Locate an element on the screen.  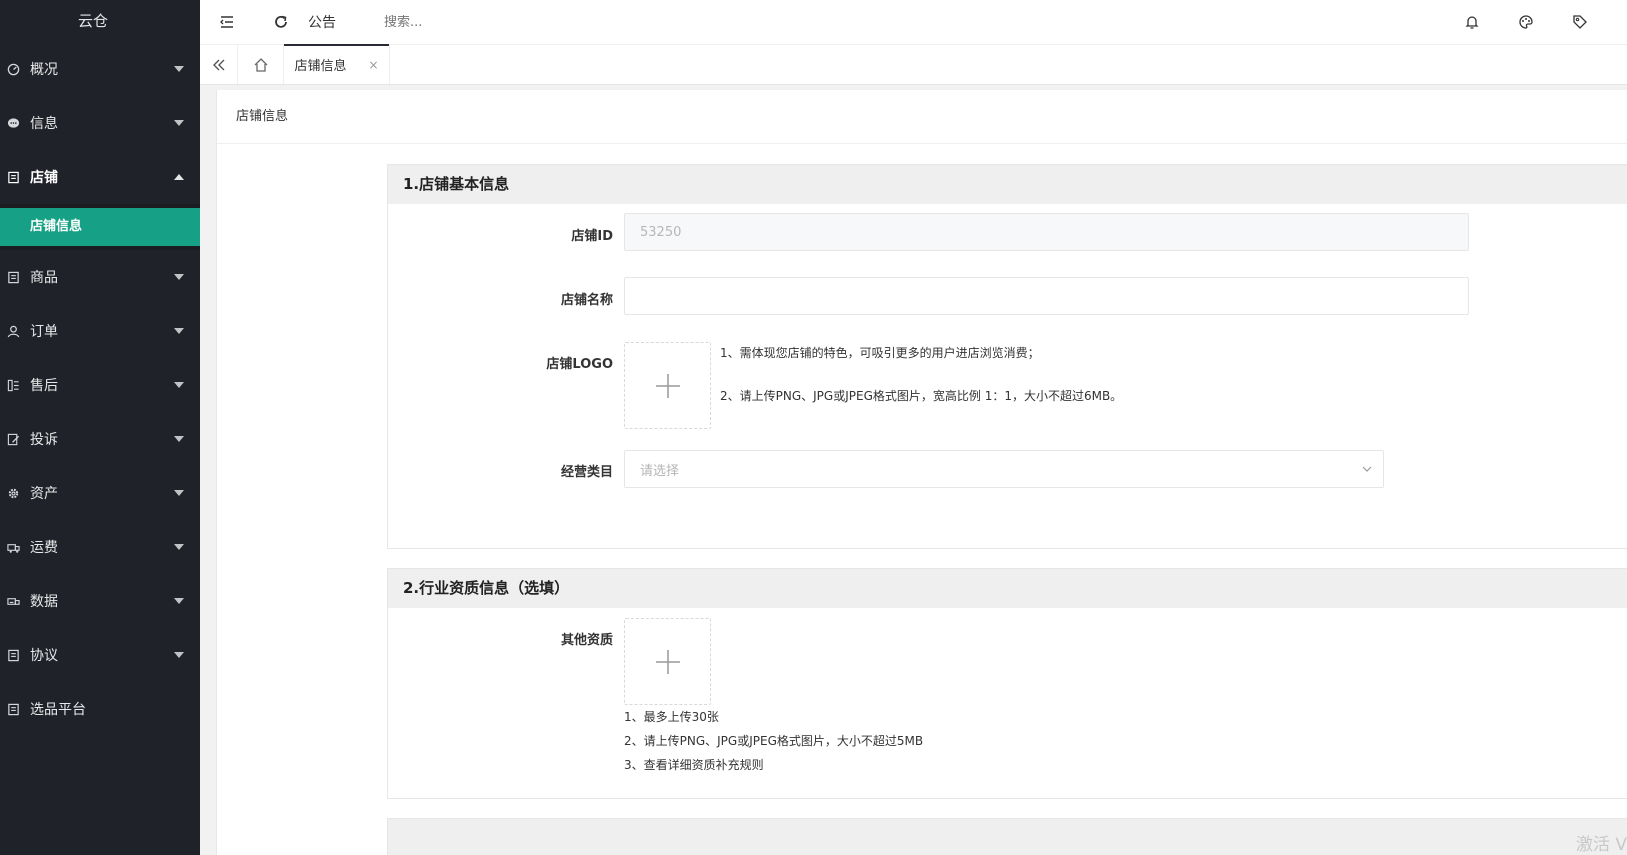
logo-upload-button is located at coordinates (667, 385).